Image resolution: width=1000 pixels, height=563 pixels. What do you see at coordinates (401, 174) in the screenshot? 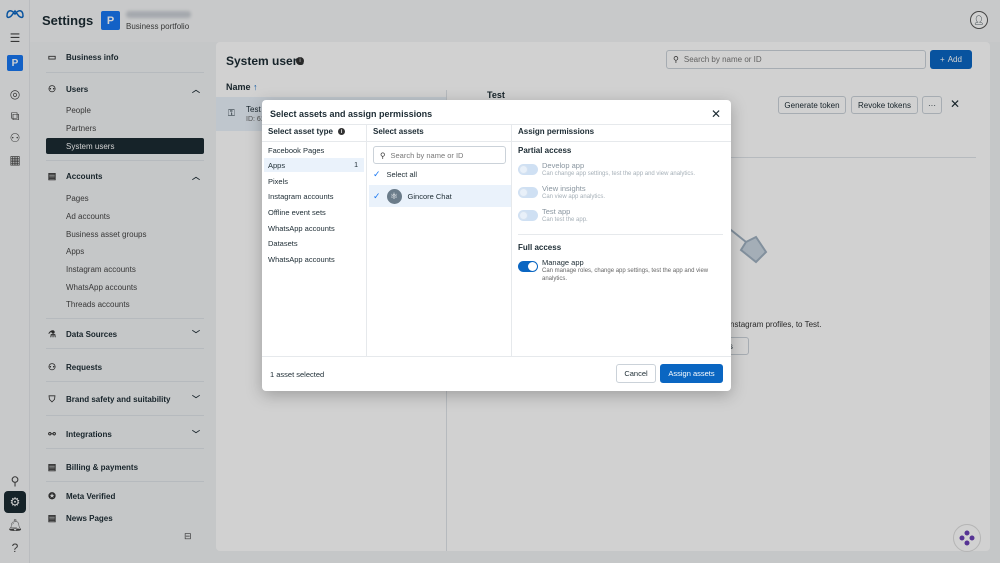
I see `select-all-label: Select all` at bounding box center [401, 174].